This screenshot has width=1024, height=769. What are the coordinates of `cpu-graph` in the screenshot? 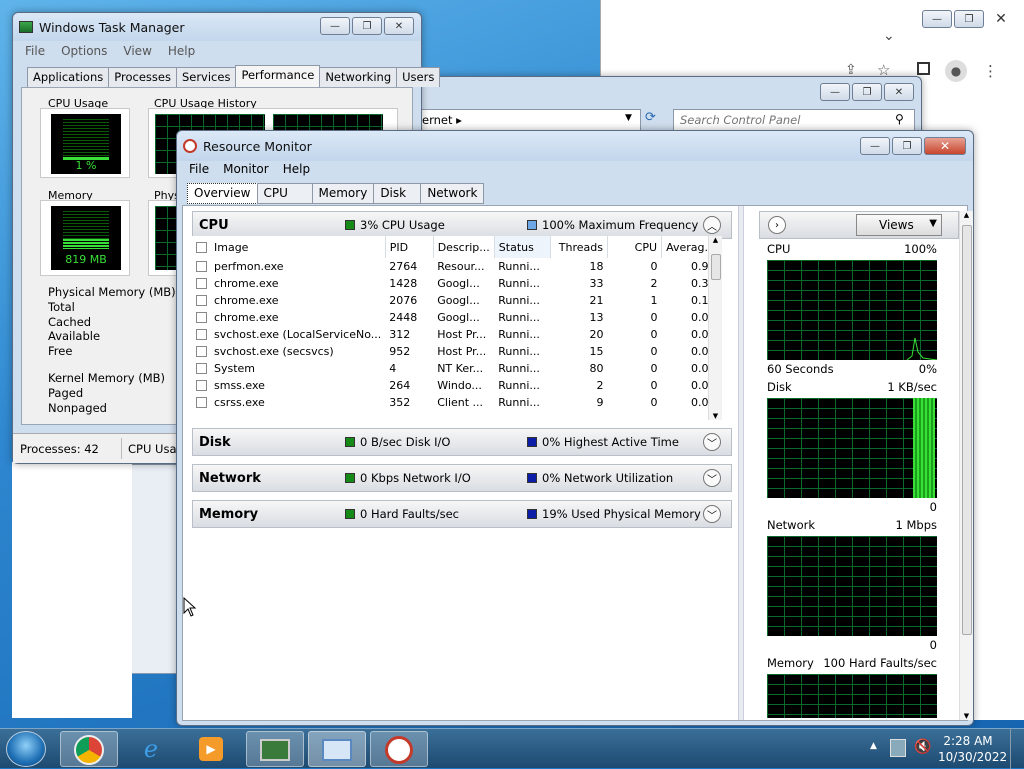 It's located at (852, 310).